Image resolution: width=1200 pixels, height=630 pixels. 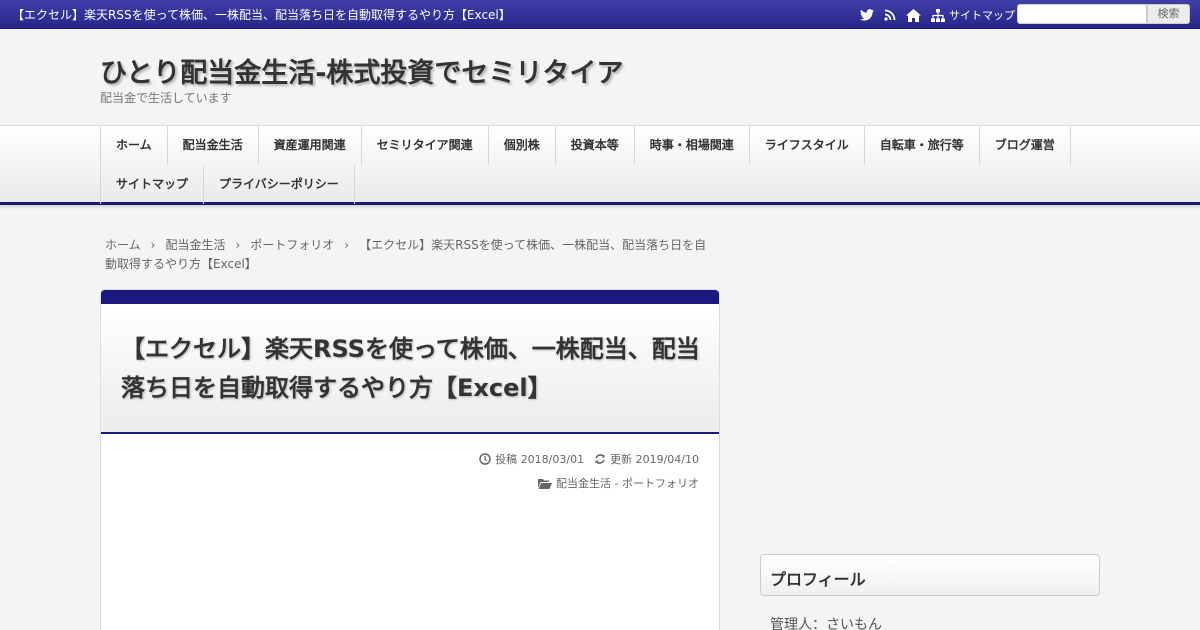 What do you see at coordinates (806, 145) in the screenshot?
I see `nav-item-lifestyle: ライフスタイル` at bounding box center [806, 145].